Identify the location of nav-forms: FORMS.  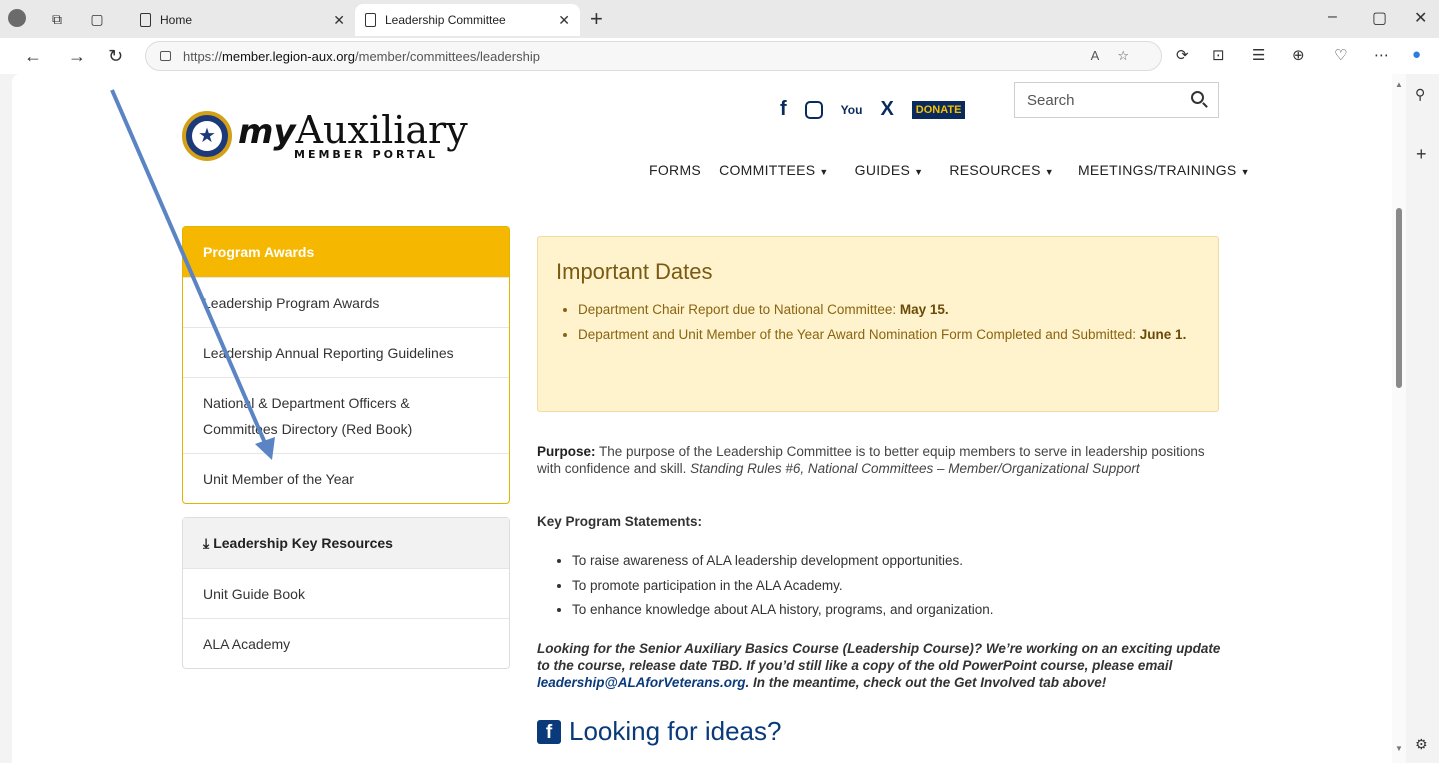
(675, 170).